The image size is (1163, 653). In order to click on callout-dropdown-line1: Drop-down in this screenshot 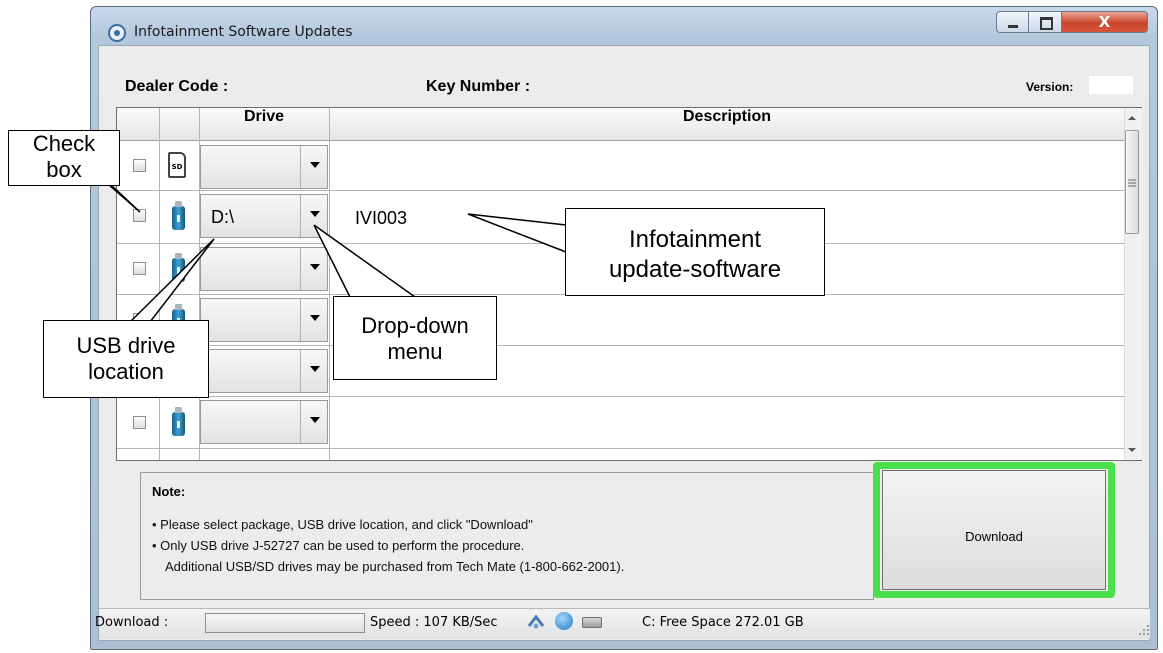, I will do `click(415, 325)`.